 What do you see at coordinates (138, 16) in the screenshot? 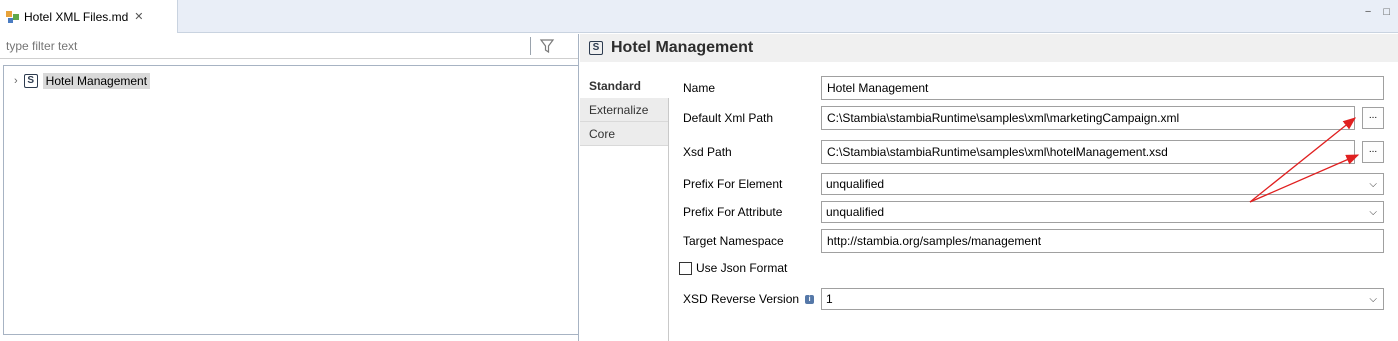
I see `close-icon: ✕` at bounding box center [138, 16].